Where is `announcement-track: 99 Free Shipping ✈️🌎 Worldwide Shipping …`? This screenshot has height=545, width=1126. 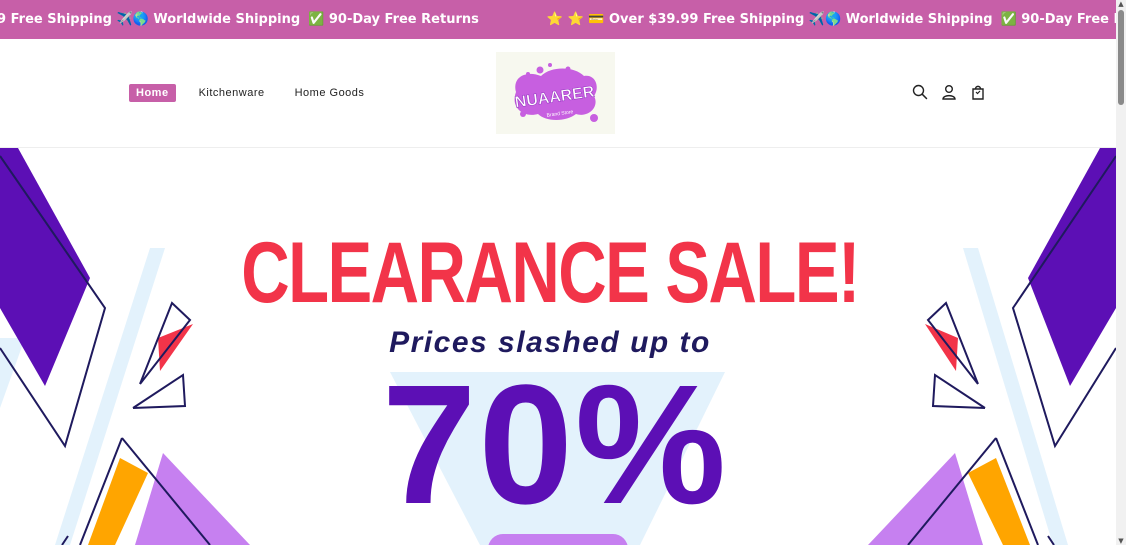
announcement-track: 99 Free Shipping ✈️🌎 Worldwide Shipping … is located at coordinates (558, 19).